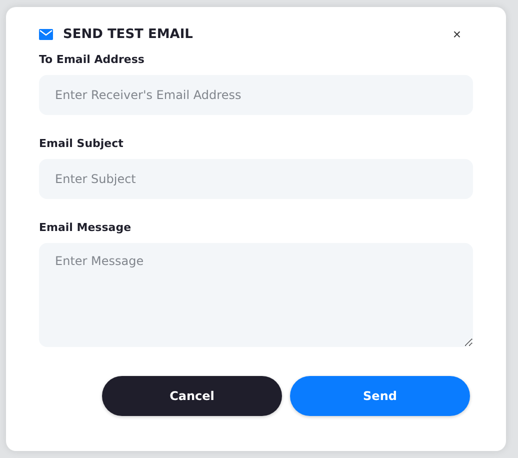 The height and width of the screenshot is (458, 518). I want to click on field-label: Email Message, so click(85, 227).